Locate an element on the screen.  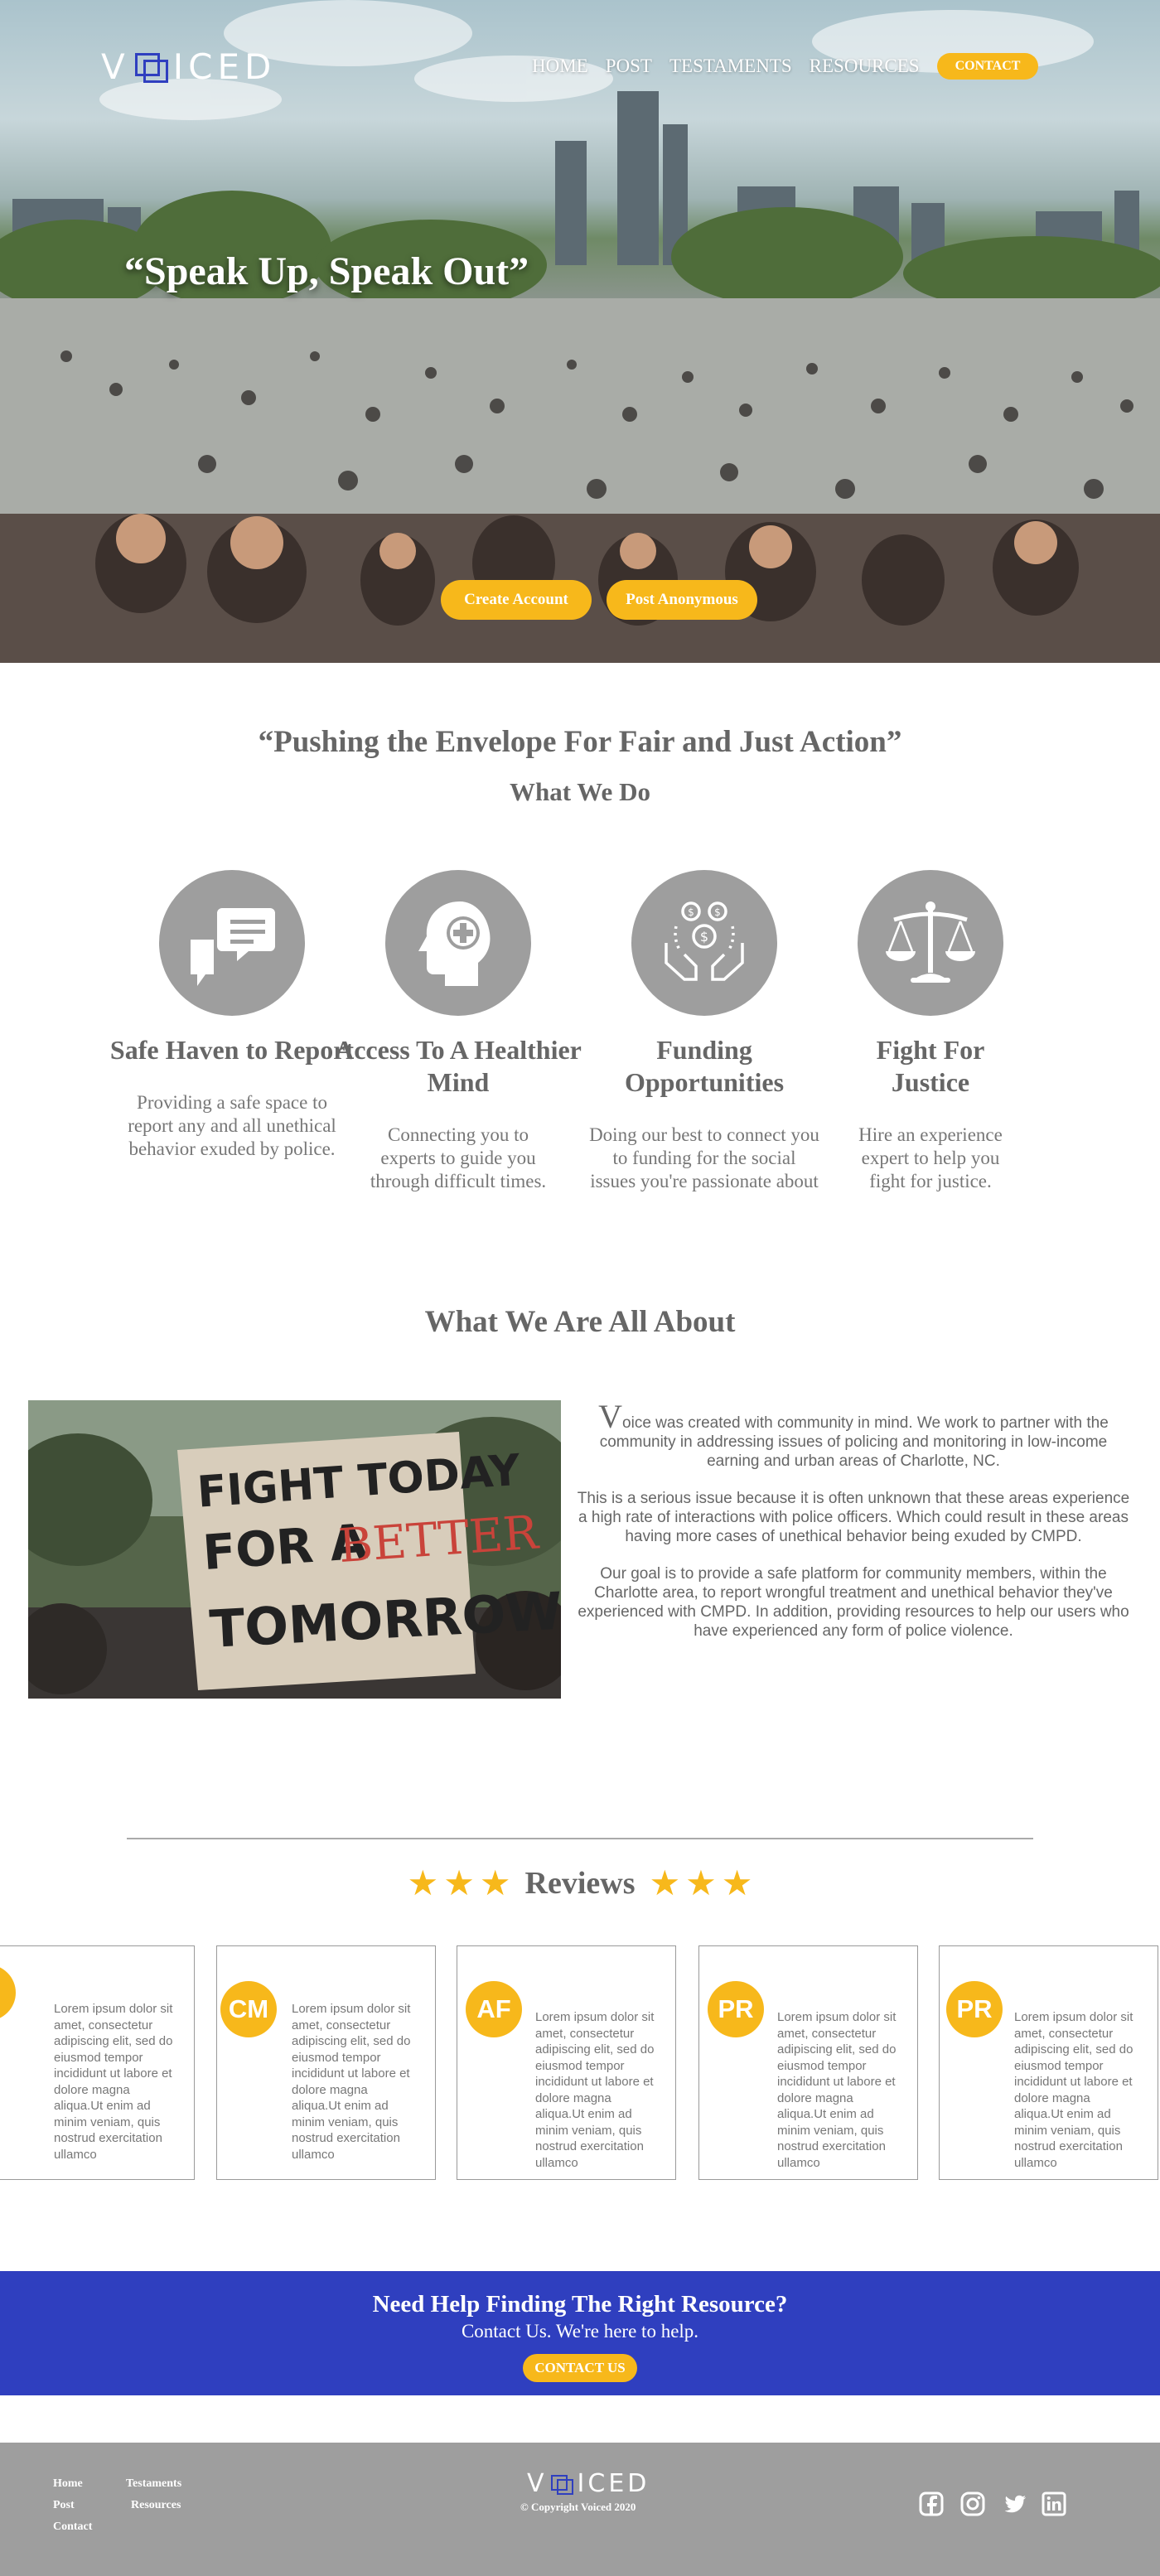
twitter-icon is located at coordinates (1014, 2504).